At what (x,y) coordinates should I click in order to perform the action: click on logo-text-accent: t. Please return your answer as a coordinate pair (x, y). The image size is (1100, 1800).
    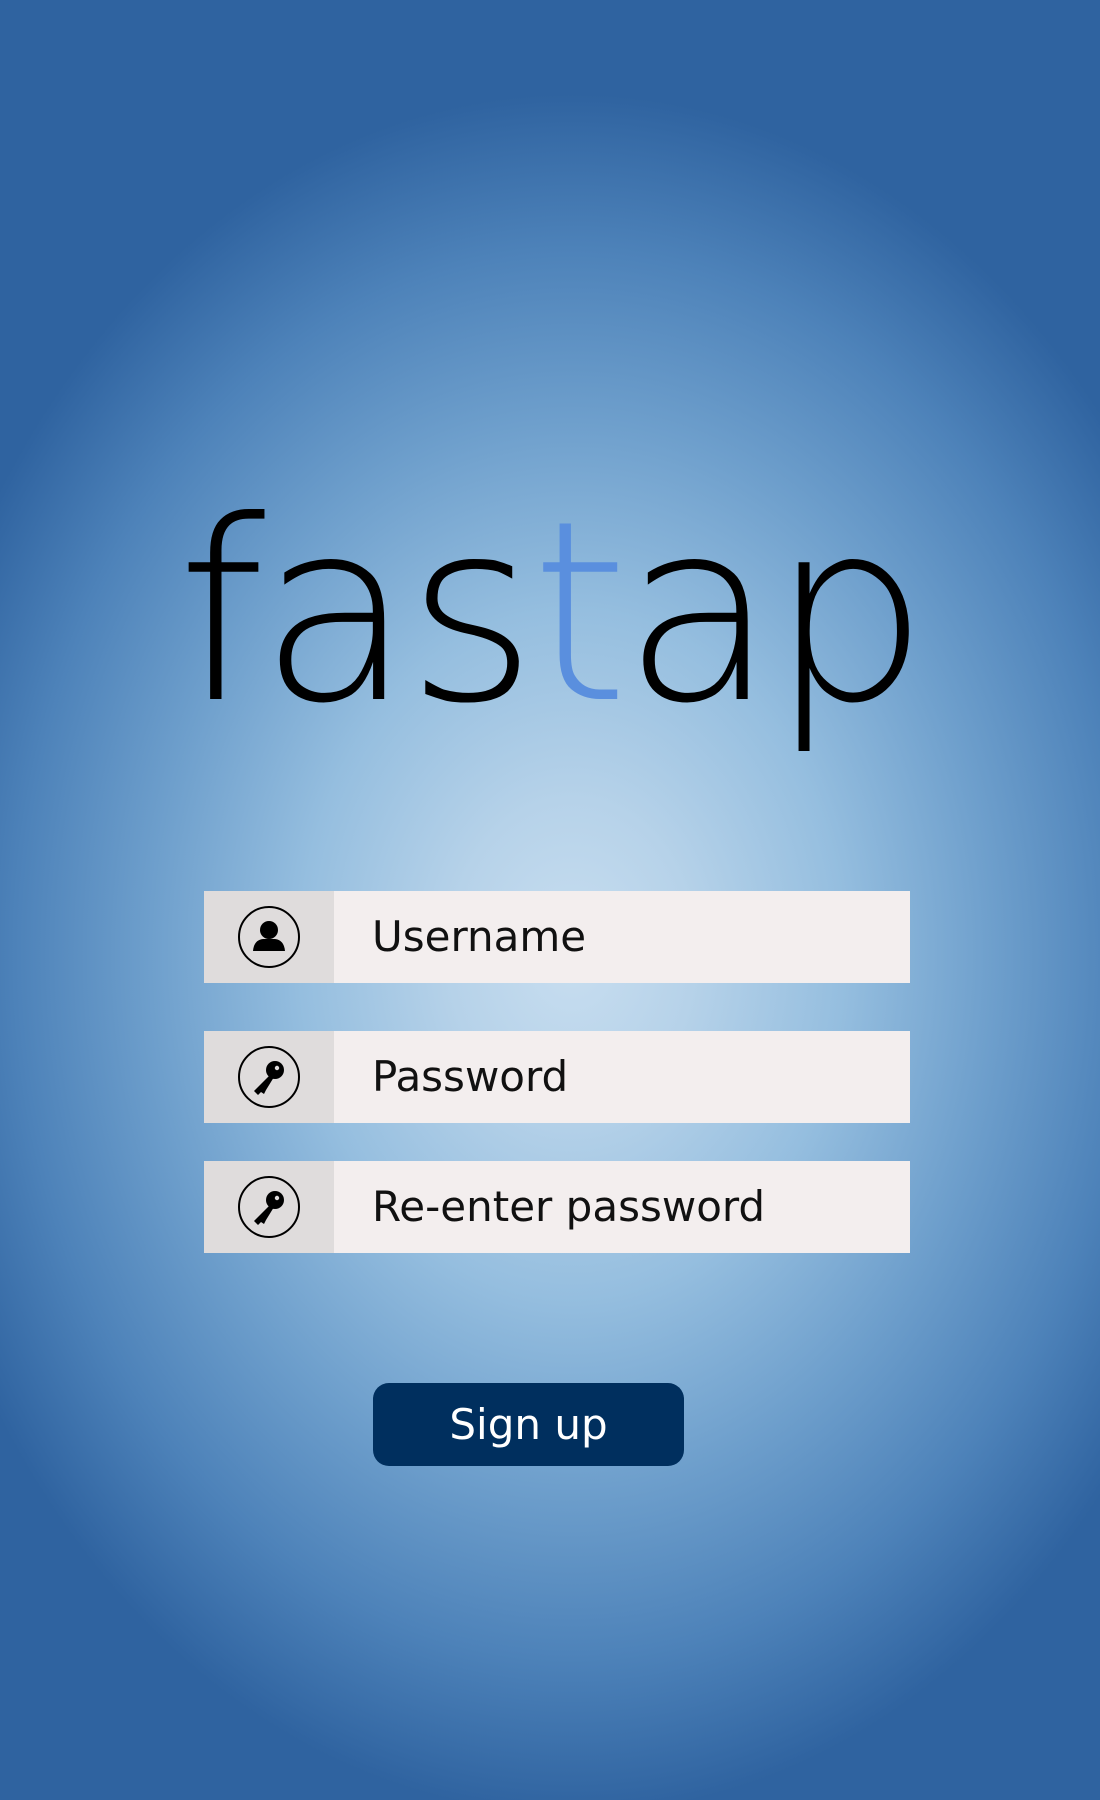
    Looking at the image, I should click on (579, 612).